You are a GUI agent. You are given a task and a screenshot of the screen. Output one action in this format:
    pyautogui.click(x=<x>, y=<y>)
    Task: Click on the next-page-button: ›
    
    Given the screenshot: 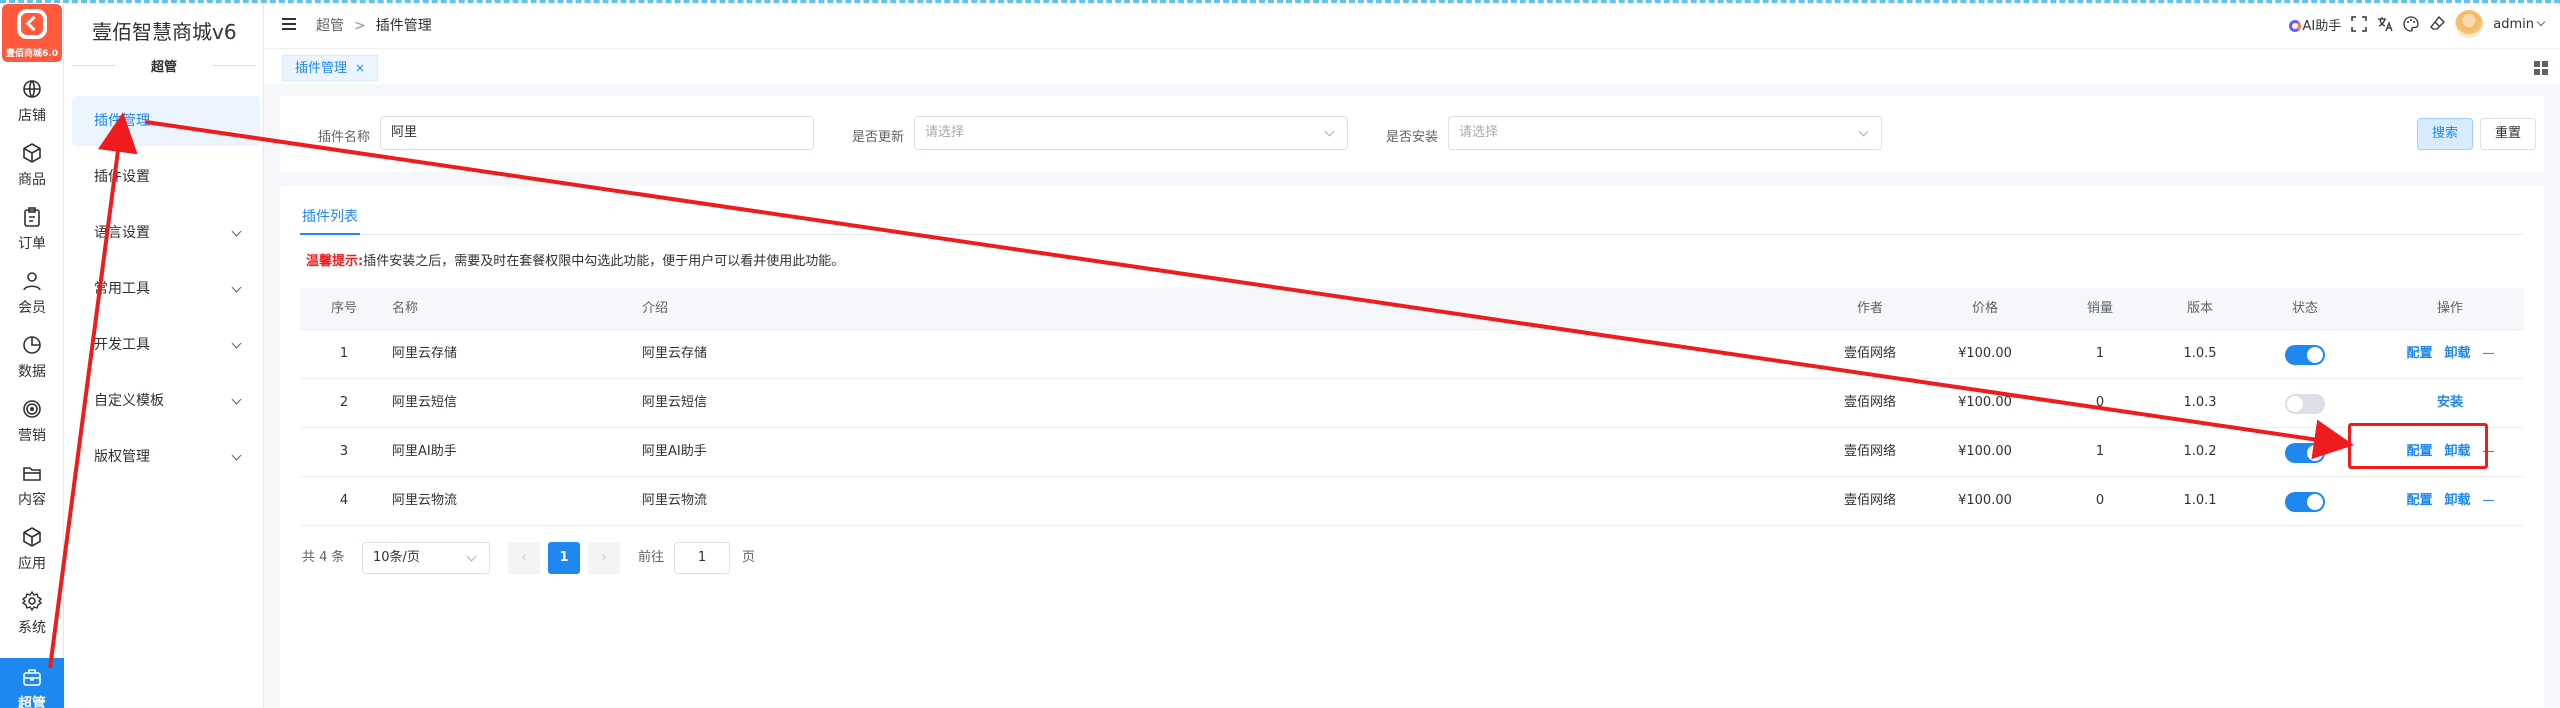 What is the action you would take?
    pyautogui.click(x=604, y=558)
    